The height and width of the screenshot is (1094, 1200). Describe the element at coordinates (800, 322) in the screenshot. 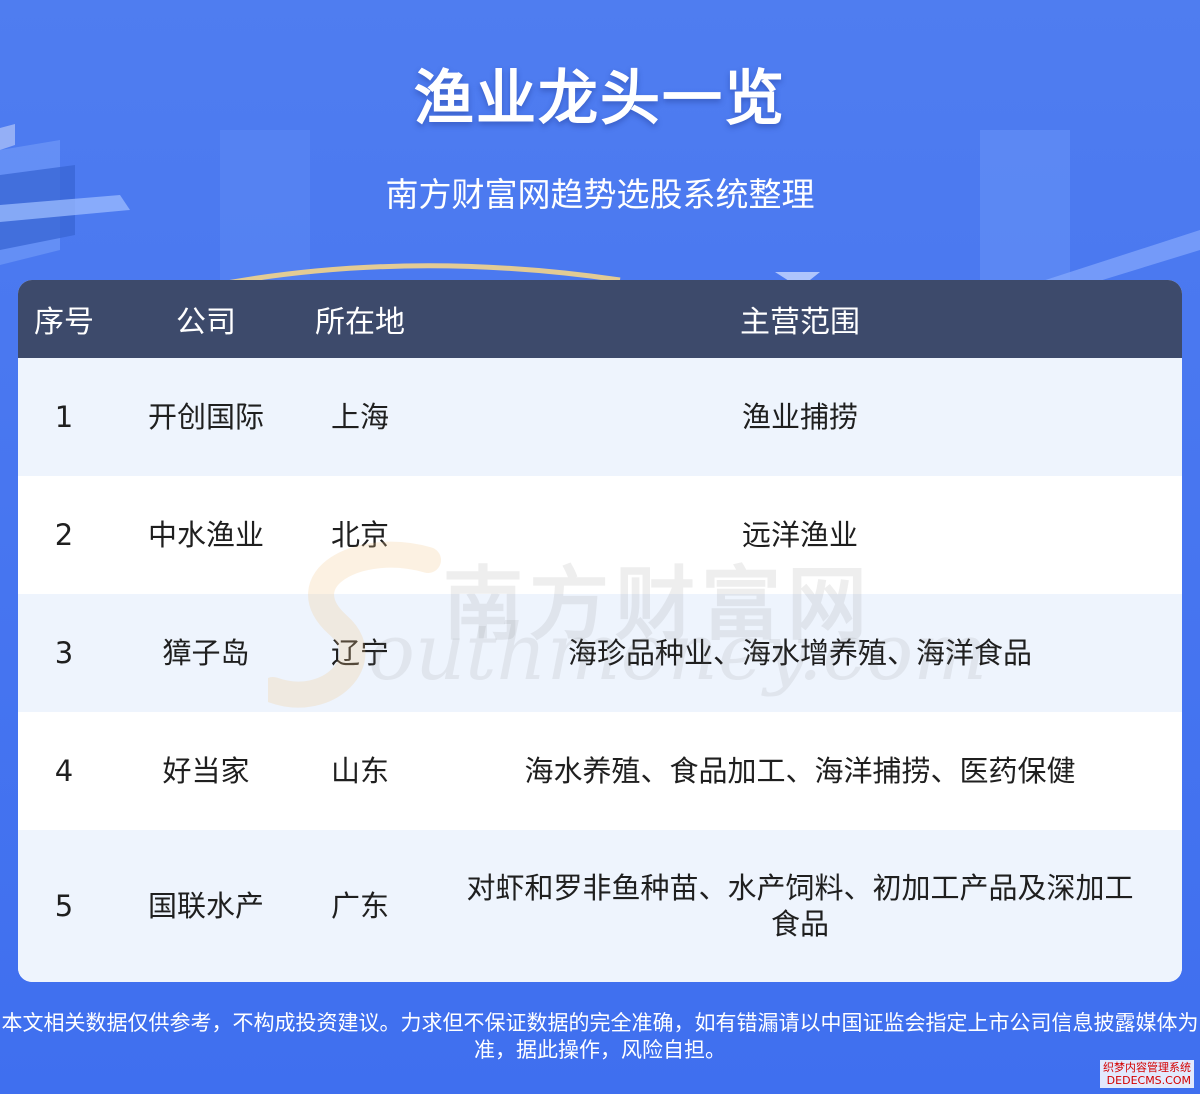

I see `column-header-business: 主营范围` at that location.